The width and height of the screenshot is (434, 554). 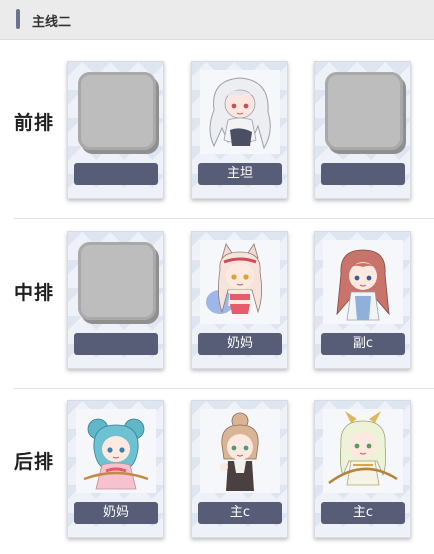 I want to click on slot-card-middle-2: 奶妈, so click(x=239, y=300).